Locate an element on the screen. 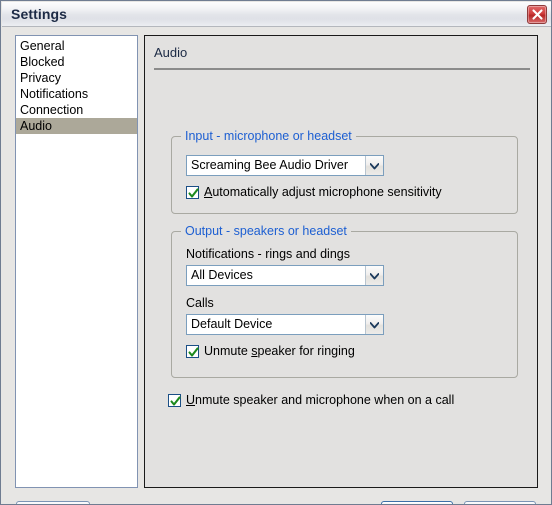 Image resolution: width=552 pixels, height=505 pixels. calls-device-combo: Default Device is located at coordinates (285, 324).